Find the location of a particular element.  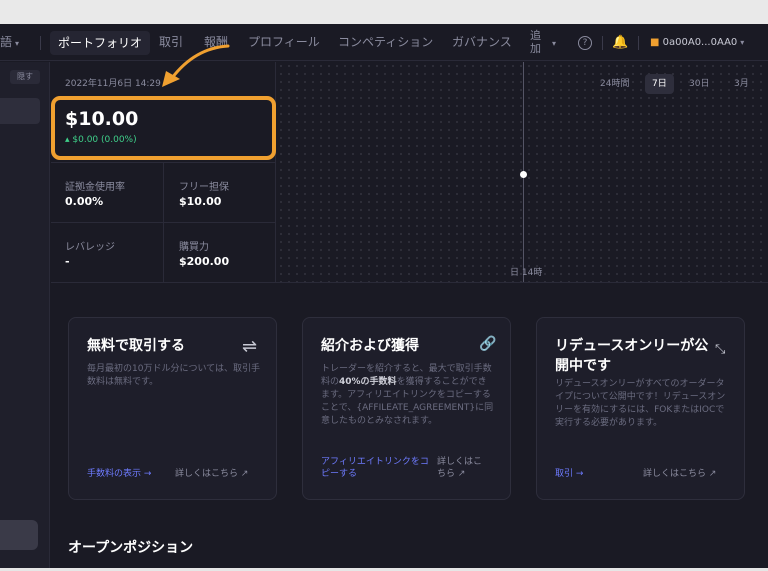

fox-icon: ■ is located at coordinates (655, 42).